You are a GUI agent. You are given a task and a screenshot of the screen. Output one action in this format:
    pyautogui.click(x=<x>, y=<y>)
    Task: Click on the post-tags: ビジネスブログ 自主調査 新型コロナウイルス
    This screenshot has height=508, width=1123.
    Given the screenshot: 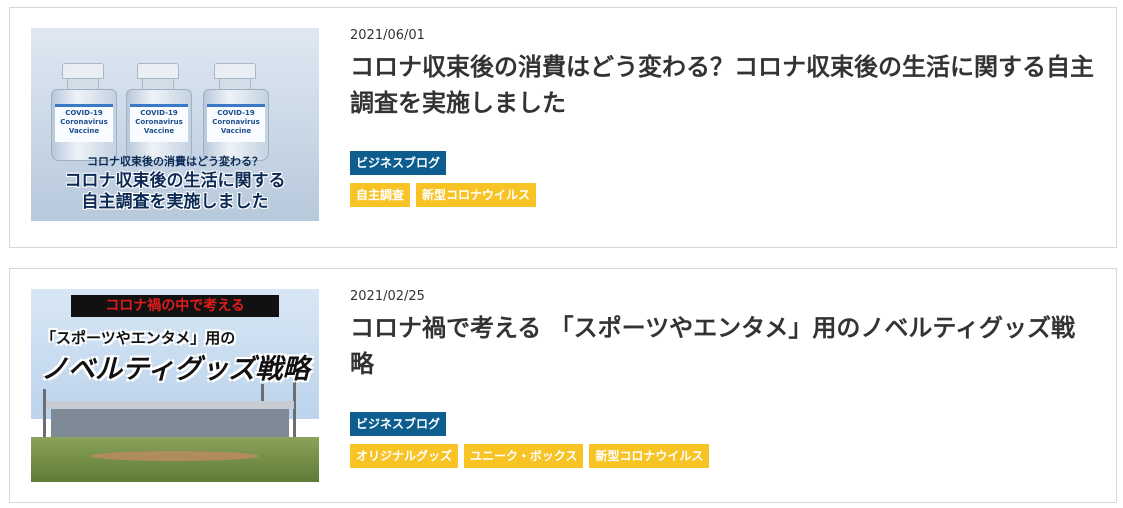 What is the action you would take?
    pyautogui.click(x=720, y=183)
    